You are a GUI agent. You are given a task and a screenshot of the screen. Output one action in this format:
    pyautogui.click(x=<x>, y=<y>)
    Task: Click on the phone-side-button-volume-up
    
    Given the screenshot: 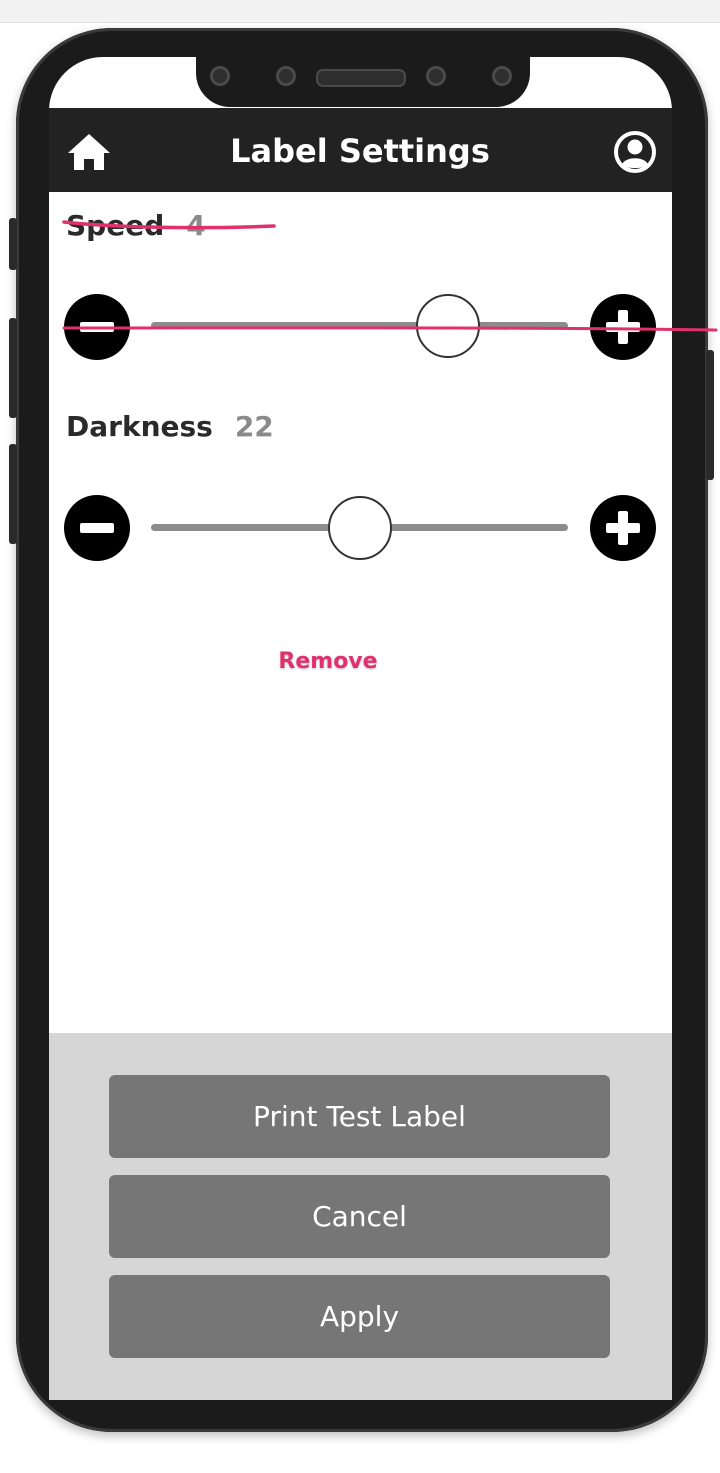 What is the action you would take?
    pyautogui.click(x=13, y=368)
    